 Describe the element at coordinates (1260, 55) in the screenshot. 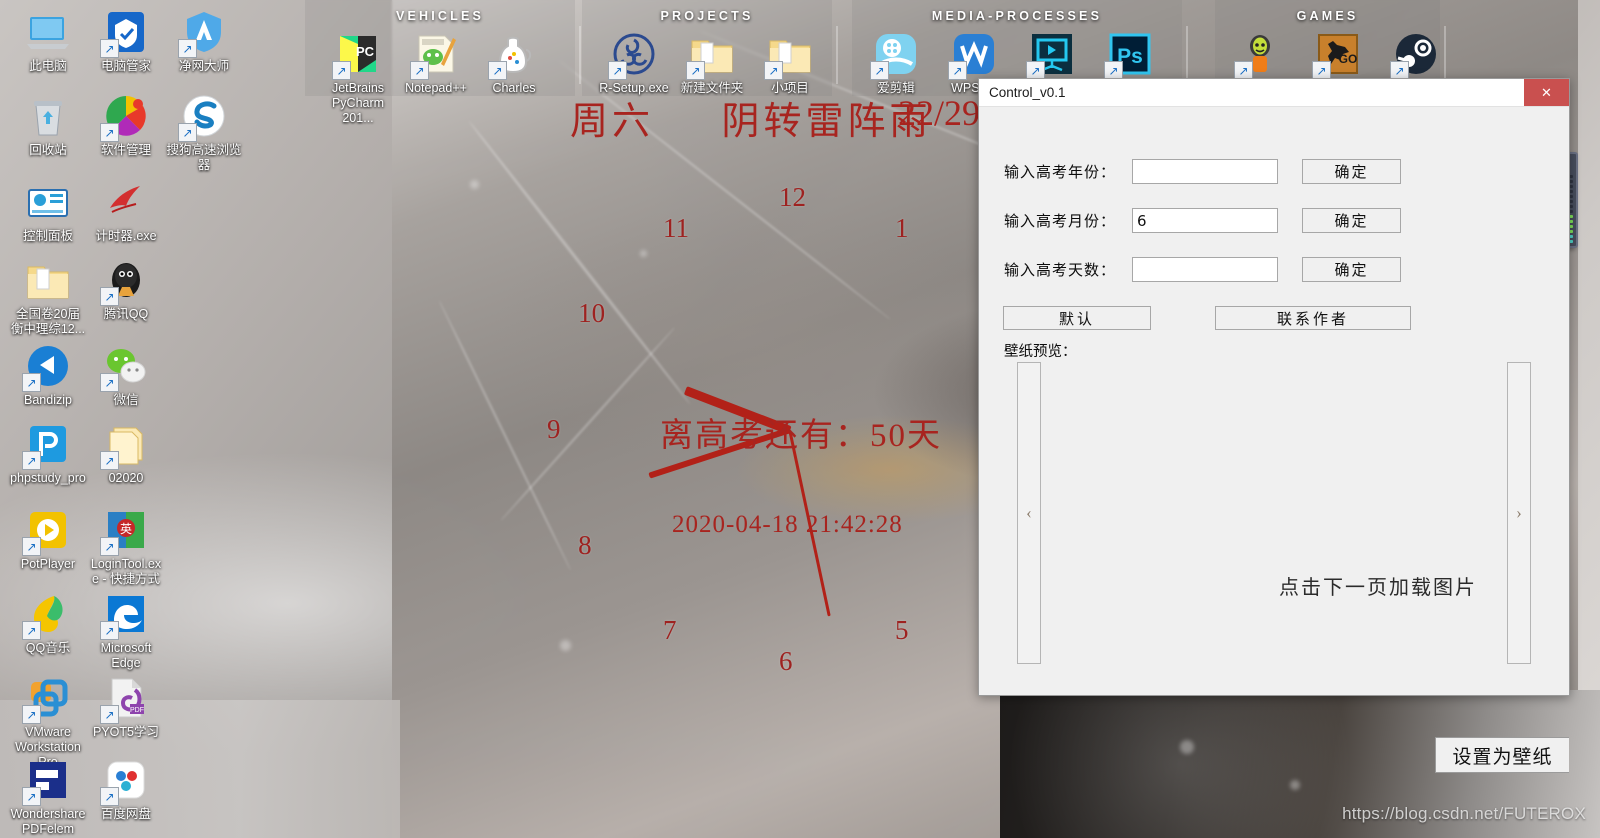

I see `fence-icon-4-1: ↗` at that location.